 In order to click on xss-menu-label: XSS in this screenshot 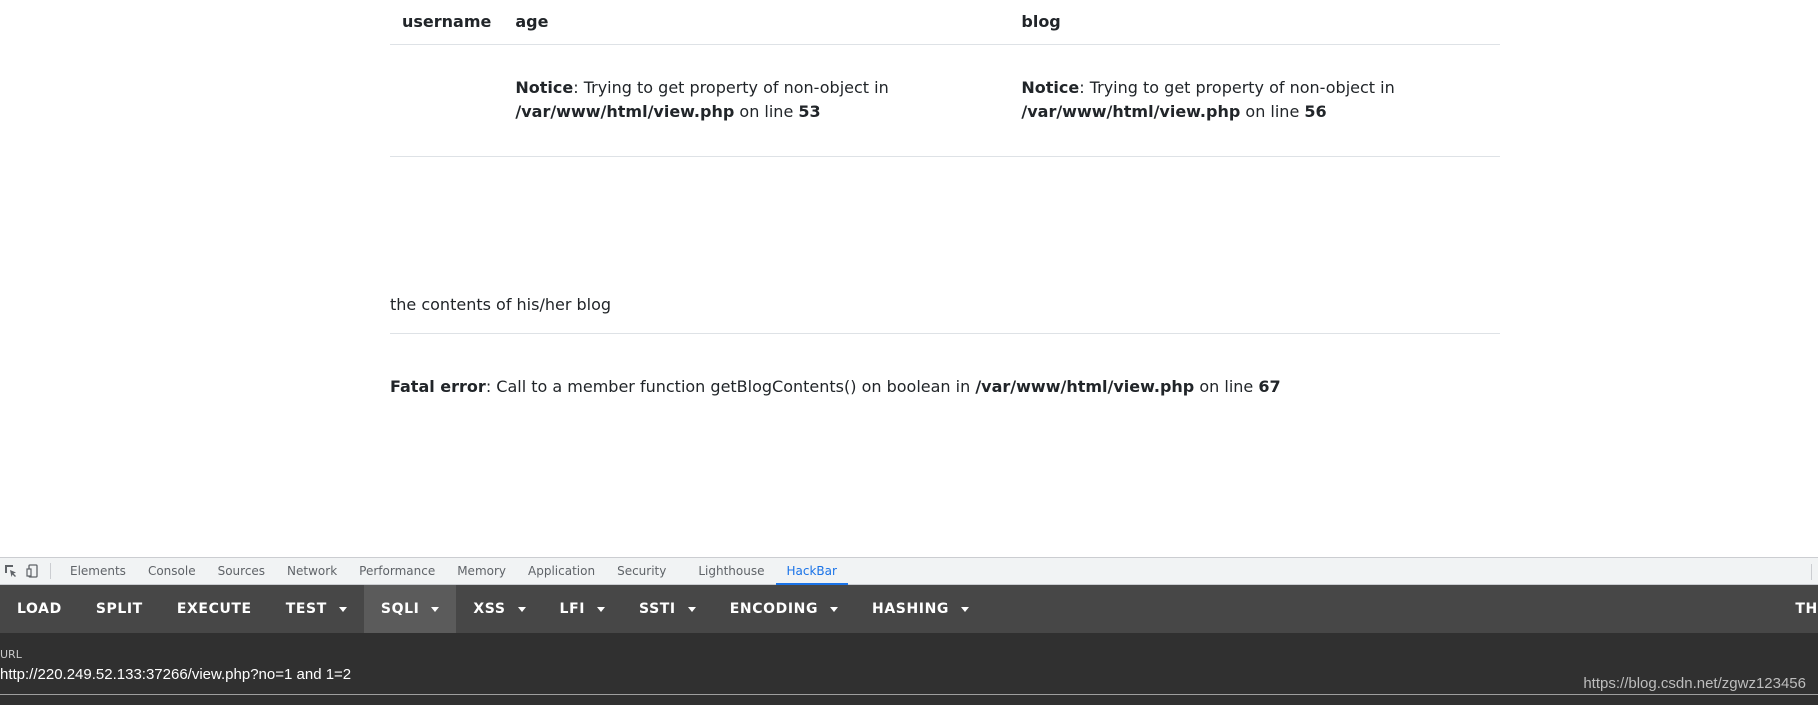, I will do `click(489, 609)`.